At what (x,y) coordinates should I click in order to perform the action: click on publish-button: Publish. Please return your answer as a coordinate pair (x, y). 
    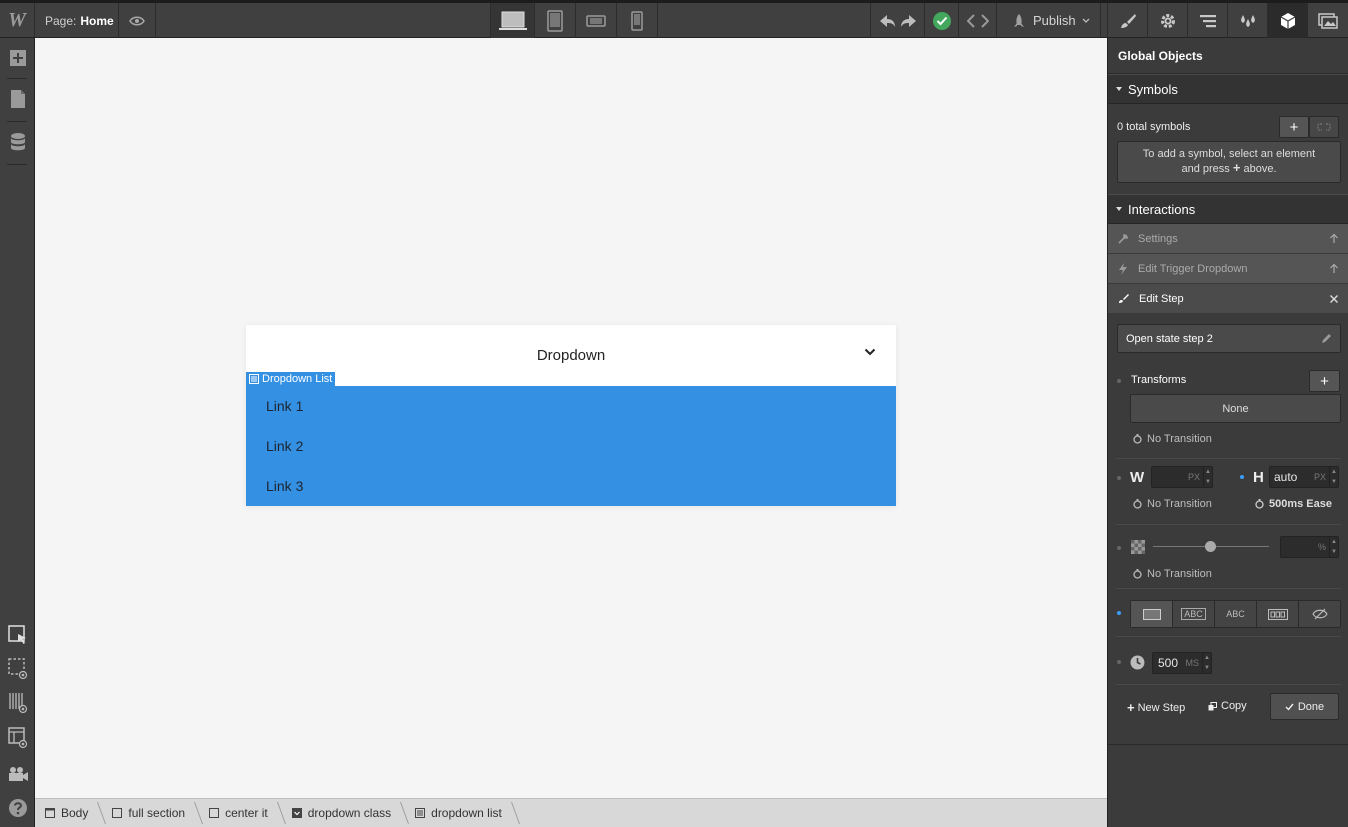
    Looking at the image, I should click on (1049, 20).